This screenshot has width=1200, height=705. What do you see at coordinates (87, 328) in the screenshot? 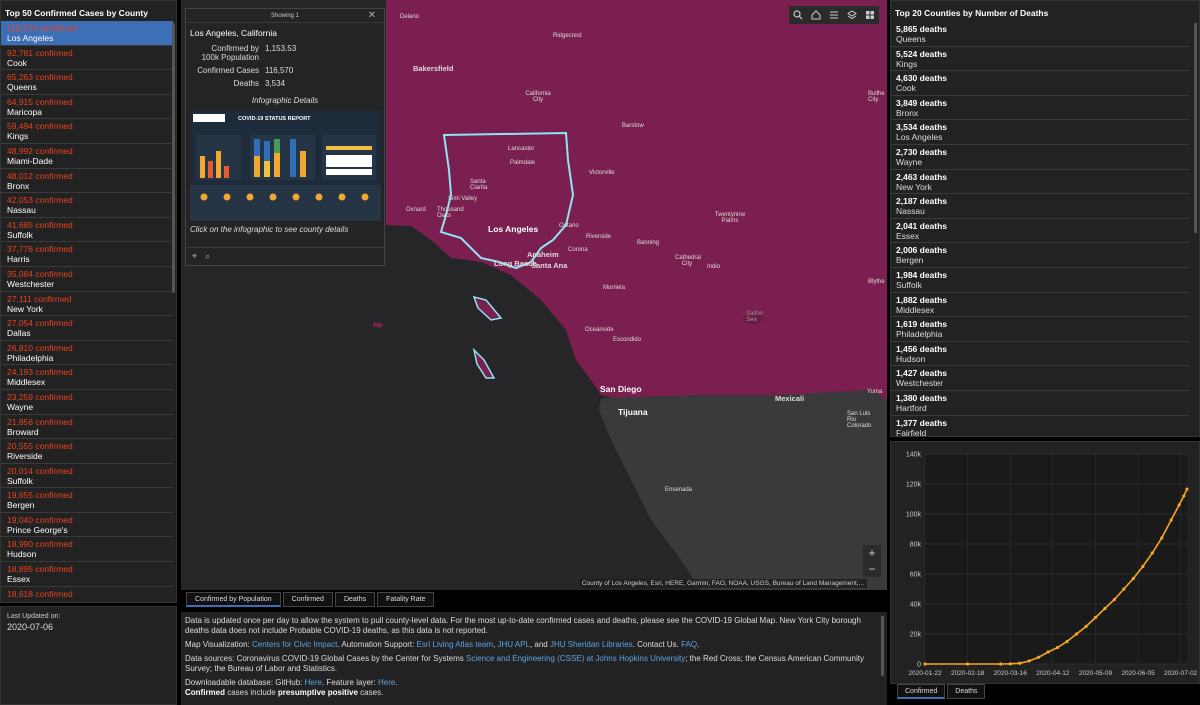
I see `list-item: 27,054 confirmed Dallas` at bounding box center [87, 328].